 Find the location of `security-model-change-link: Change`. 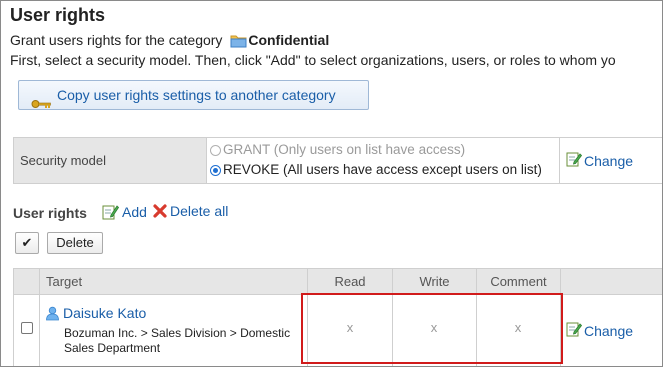

security-model-change-link: Change is located at coordinates (599, 160).